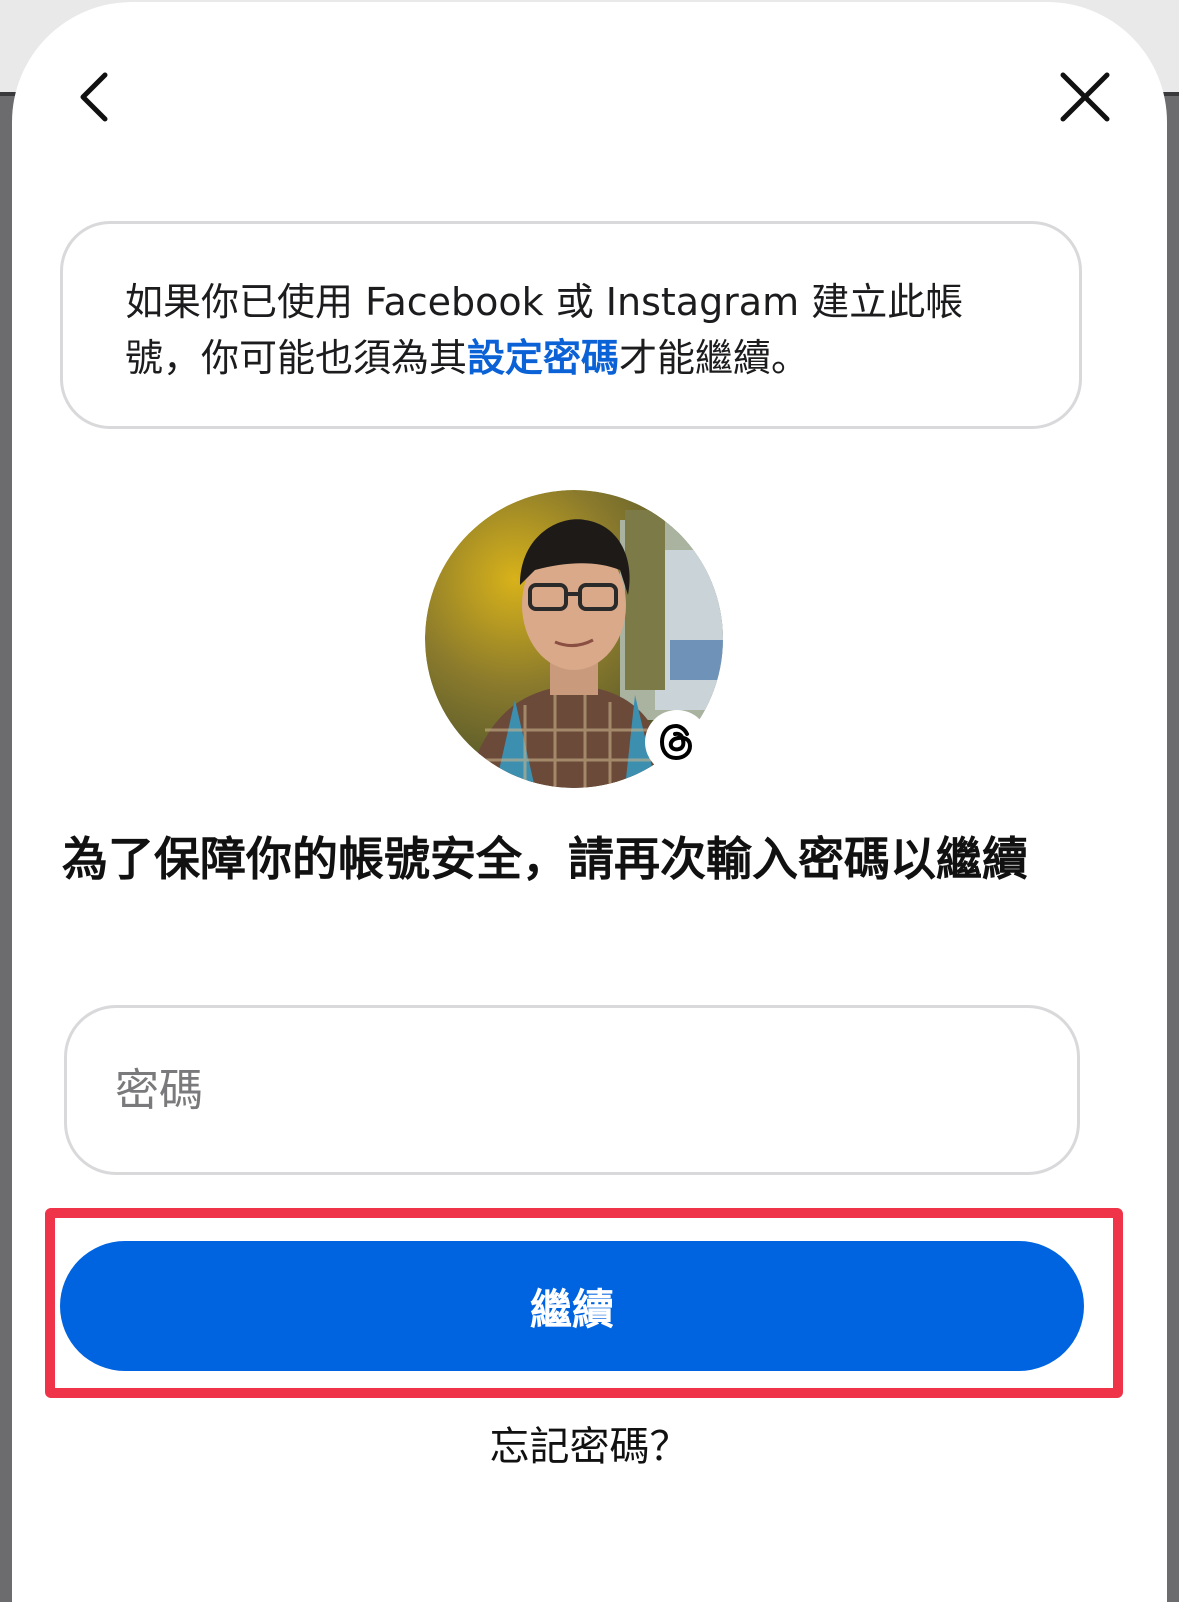 The image size is (1179, 1602). I want to click on notice-text-end: 才能繼續。, so click(714, 358).